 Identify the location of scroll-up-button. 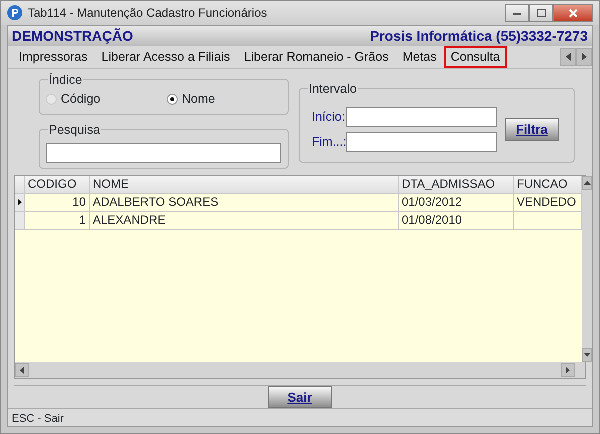
(587, 183).